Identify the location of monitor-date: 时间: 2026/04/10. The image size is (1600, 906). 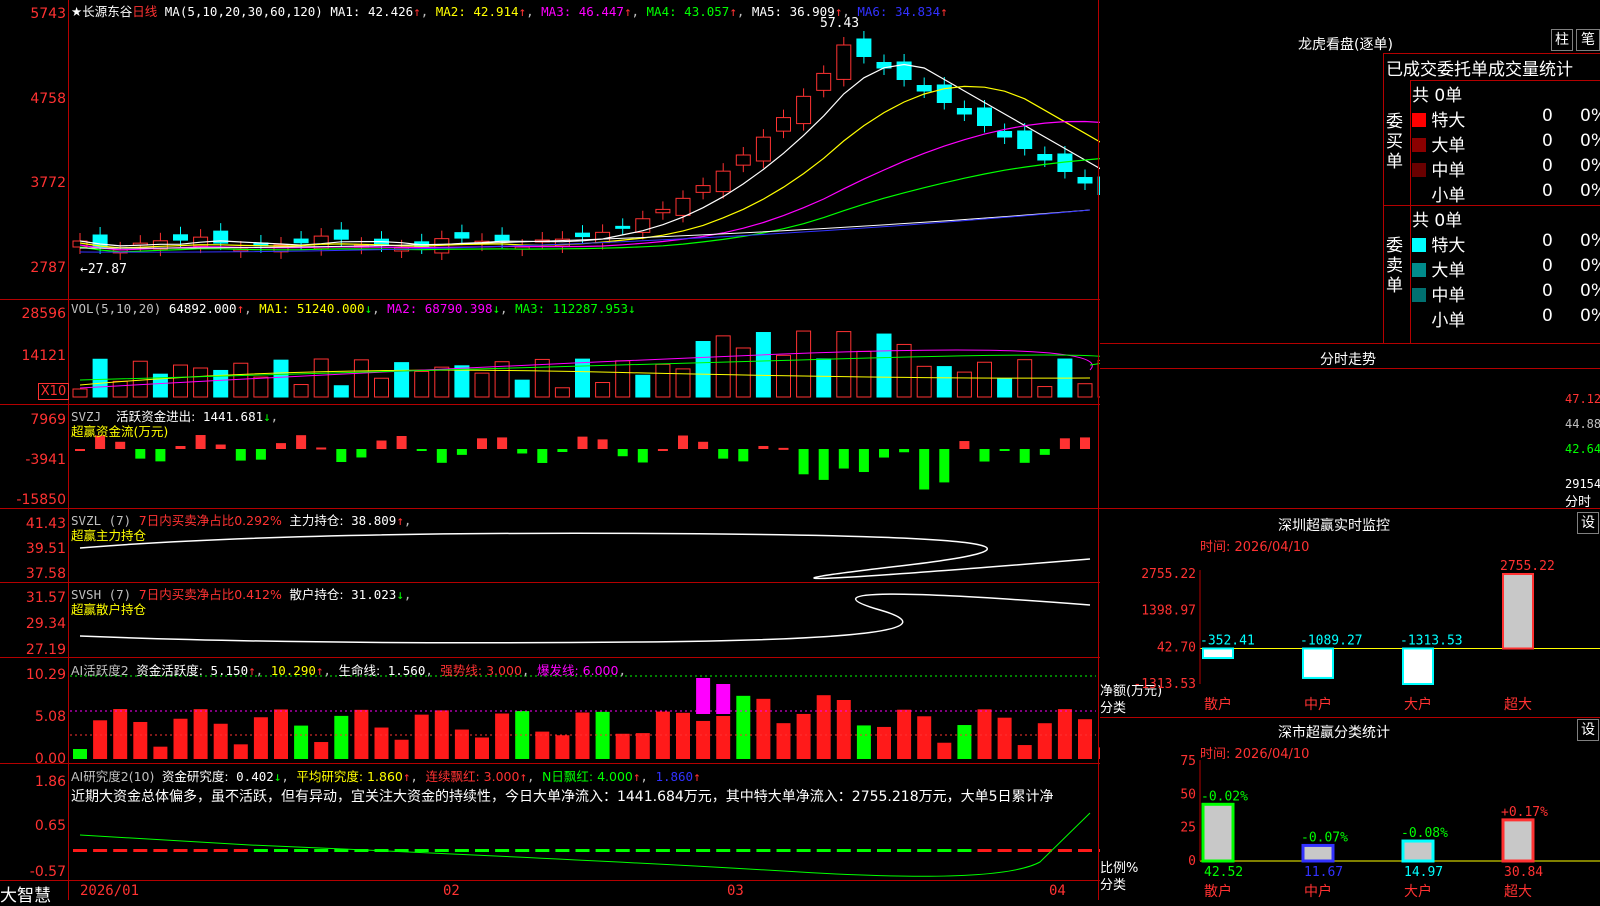
(1255, 547).